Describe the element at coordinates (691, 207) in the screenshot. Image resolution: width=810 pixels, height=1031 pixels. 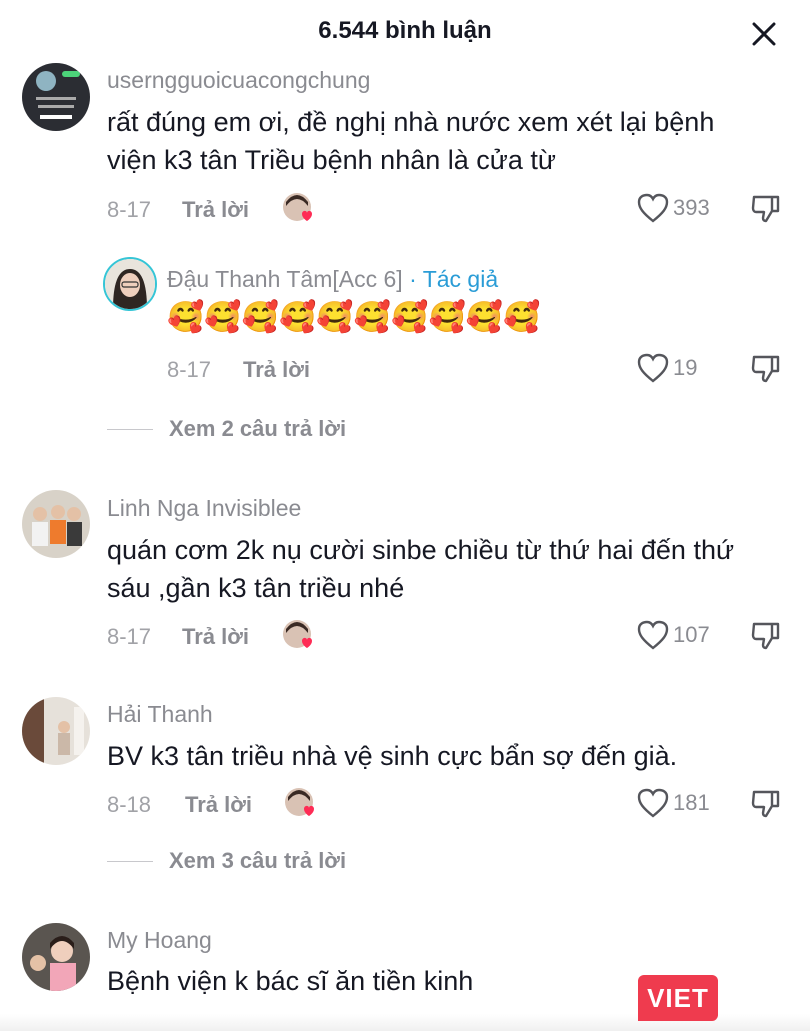
I see `like-count: 393` at that location.